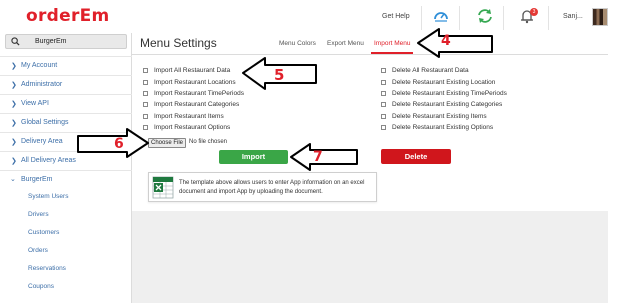  What do you see at coordinates (446, 41) in the screenshot?
I see `annotation-number-4: 4` at bounding box center [446, 41].